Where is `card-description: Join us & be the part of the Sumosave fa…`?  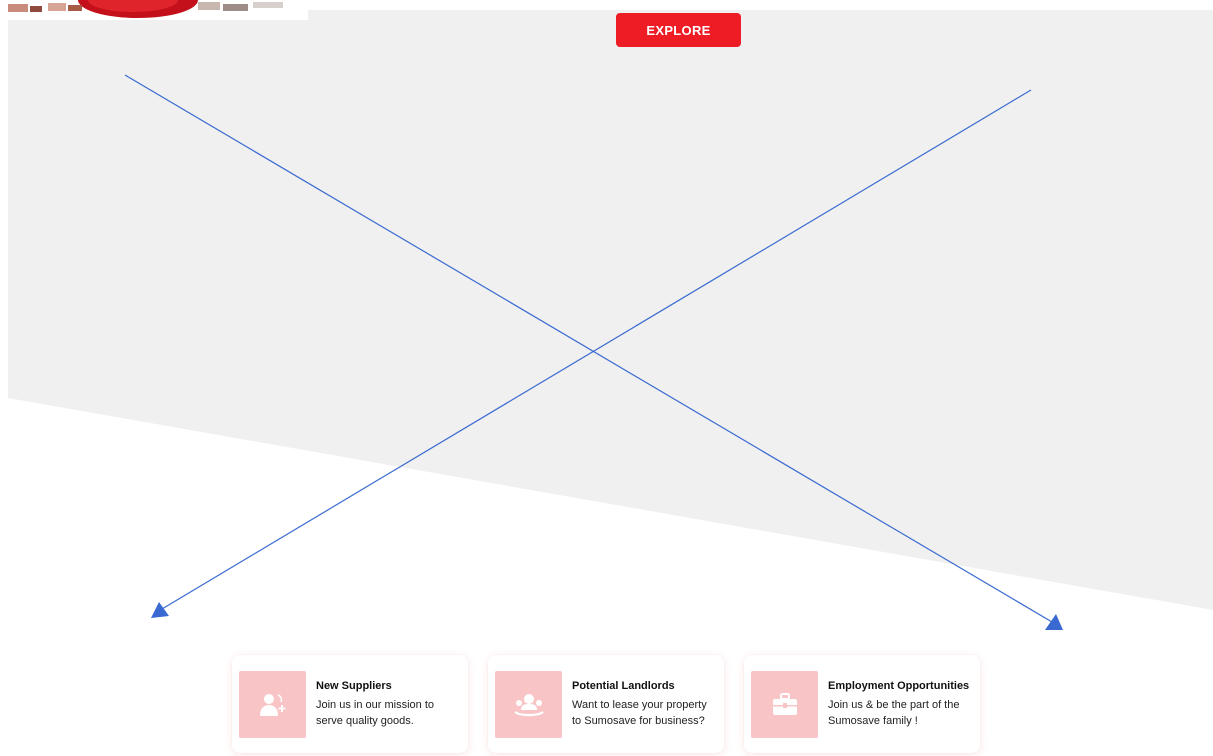
card-description: Join us & be the part of the Sumosave fa… is located at coordinates (894, 712).